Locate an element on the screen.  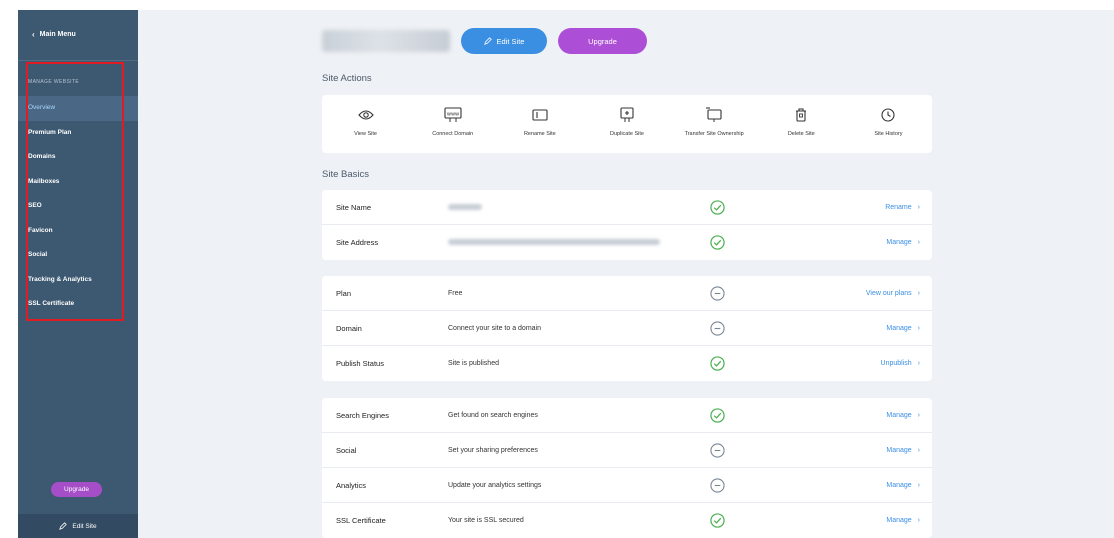
sidebar-item-favicon: Favicon is located at coordinates (78, 231).